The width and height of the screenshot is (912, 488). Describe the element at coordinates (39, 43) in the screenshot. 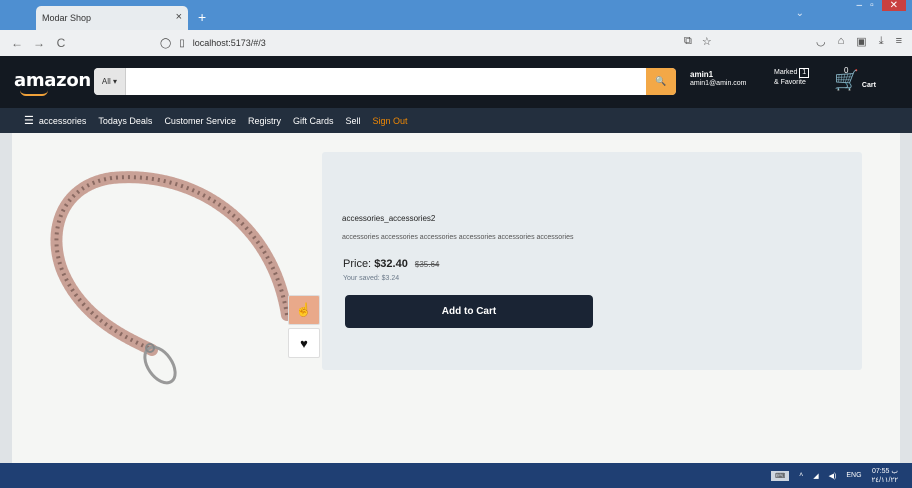

I see `forward-icon: →` at that location.